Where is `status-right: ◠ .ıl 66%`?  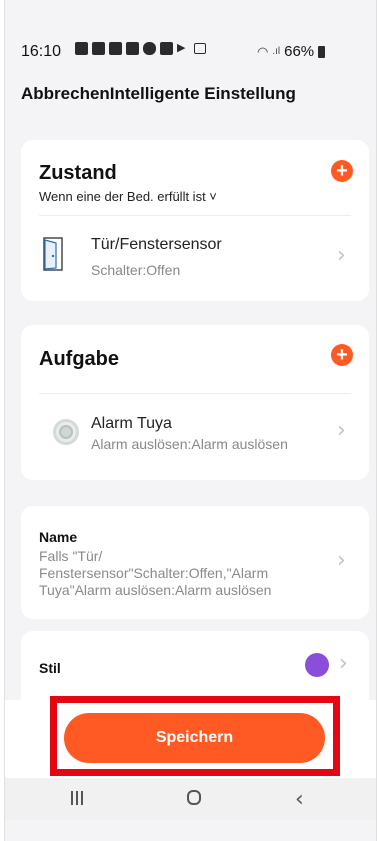
status-right: ◠ .ıl 66% is located at coordinates (291, 51).